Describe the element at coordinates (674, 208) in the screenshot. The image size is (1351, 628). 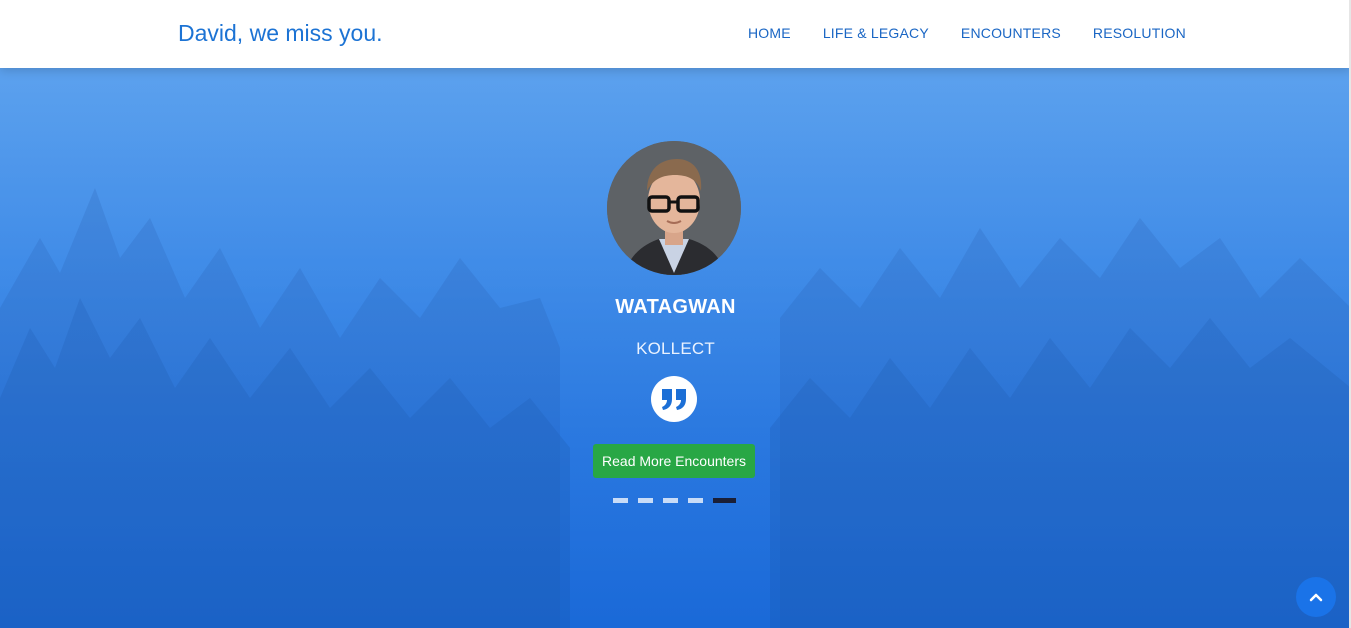
I see `profile-avatar` at that location.